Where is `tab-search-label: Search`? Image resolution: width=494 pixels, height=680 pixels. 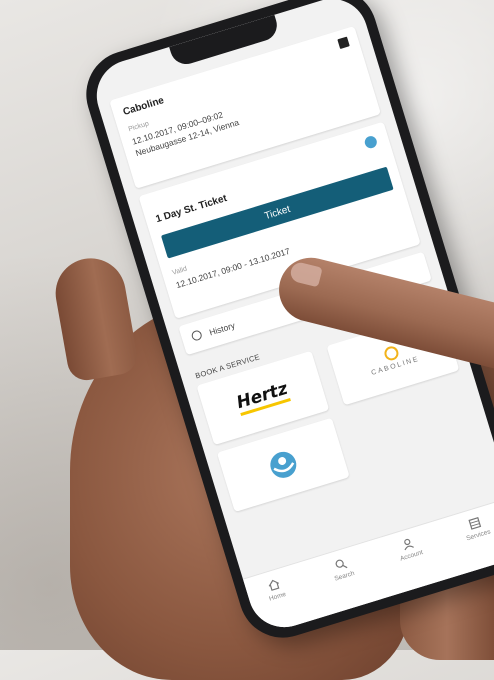
tab-search-label: Search is located at coordinates (344, 576).